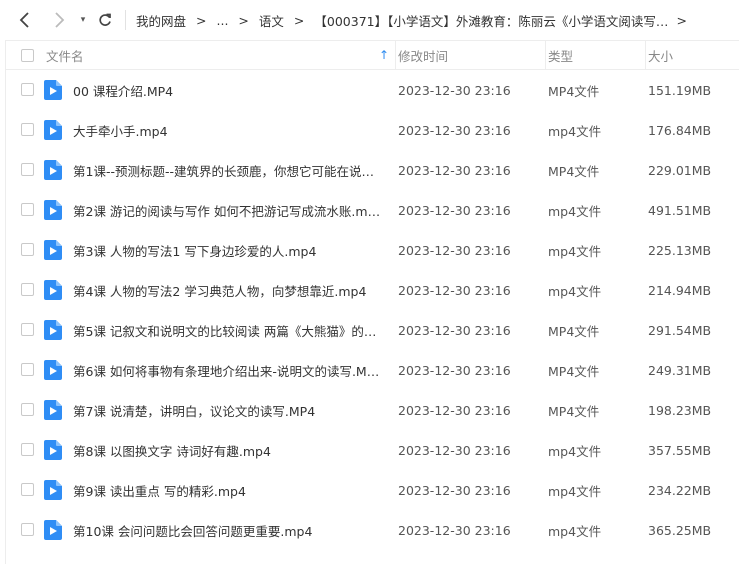 Image resolution: width=739 pixels, height=564 pixels. I want to click on file-size: 491.51MB, so click(680, 210).